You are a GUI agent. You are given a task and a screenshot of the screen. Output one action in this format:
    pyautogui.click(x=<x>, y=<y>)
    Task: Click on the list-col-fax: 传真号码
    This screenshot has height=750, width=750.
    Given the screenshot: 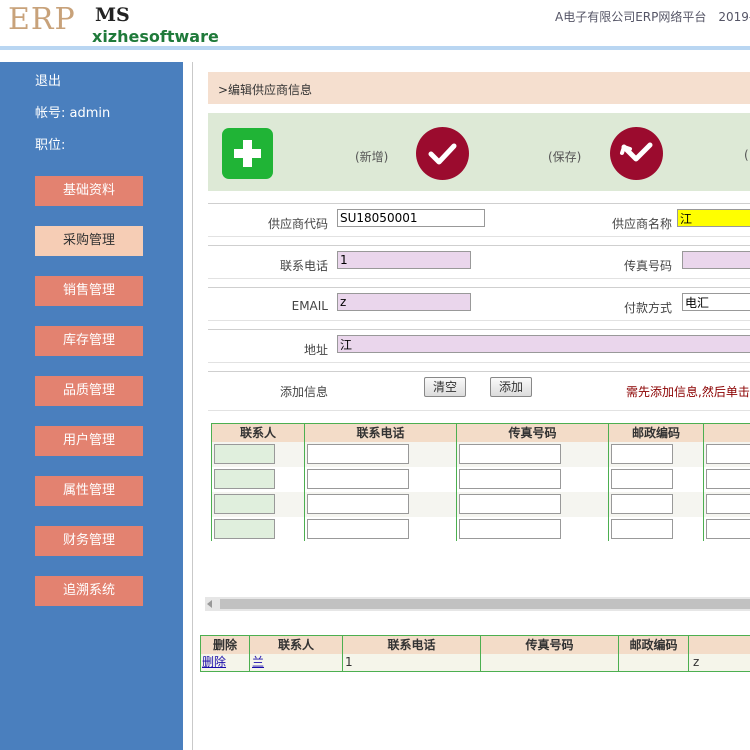 What is the action you would take?
    pyautogui.click(x=550, y=645)
    